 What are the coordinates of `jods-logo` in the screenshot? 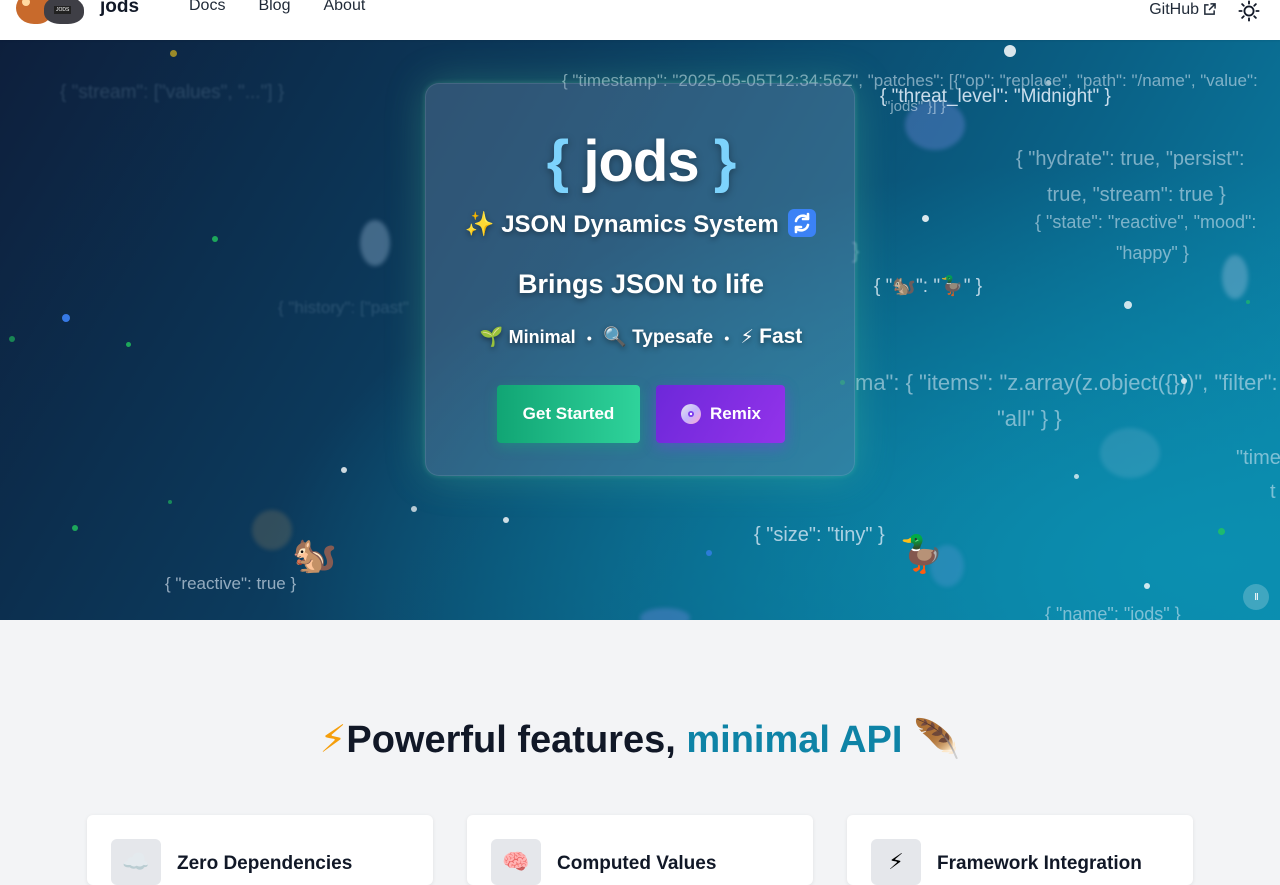 It's located at (50, 13).